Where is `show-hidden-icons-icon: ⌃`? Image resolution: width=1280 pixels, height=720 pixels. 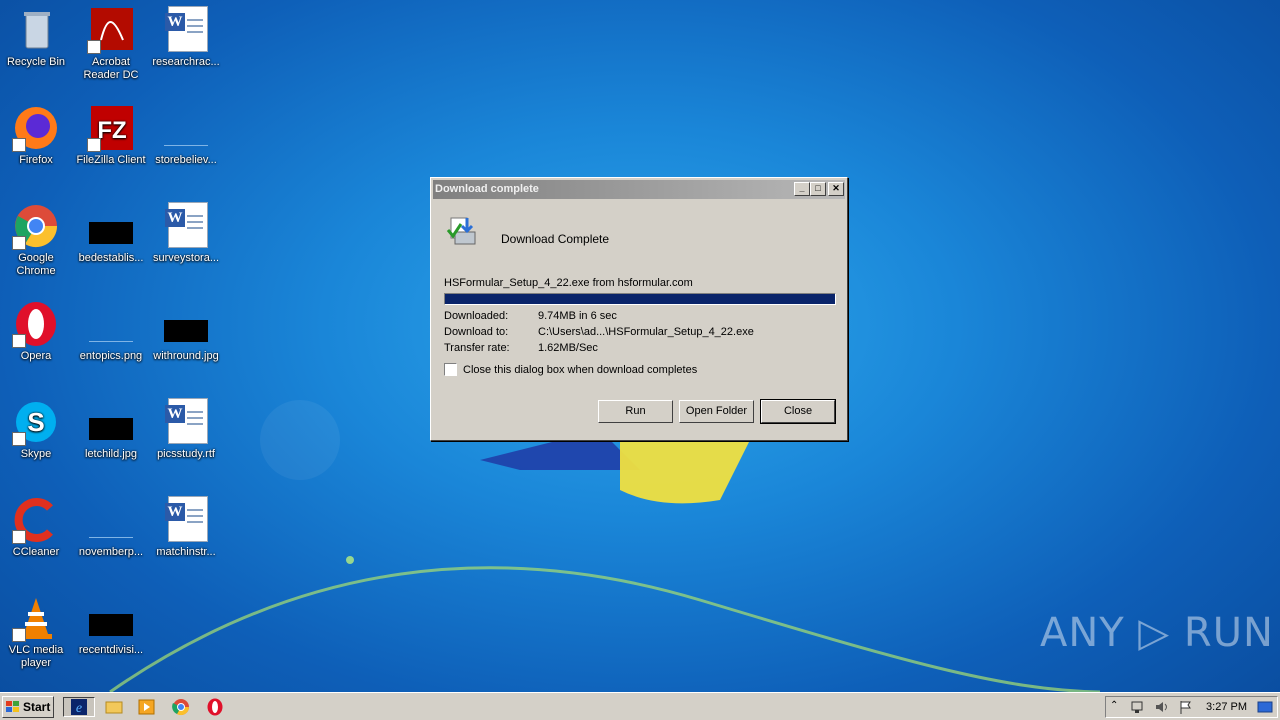 show-hidden-icons-icon: ⌃ is located at coordinates (1118, 707).